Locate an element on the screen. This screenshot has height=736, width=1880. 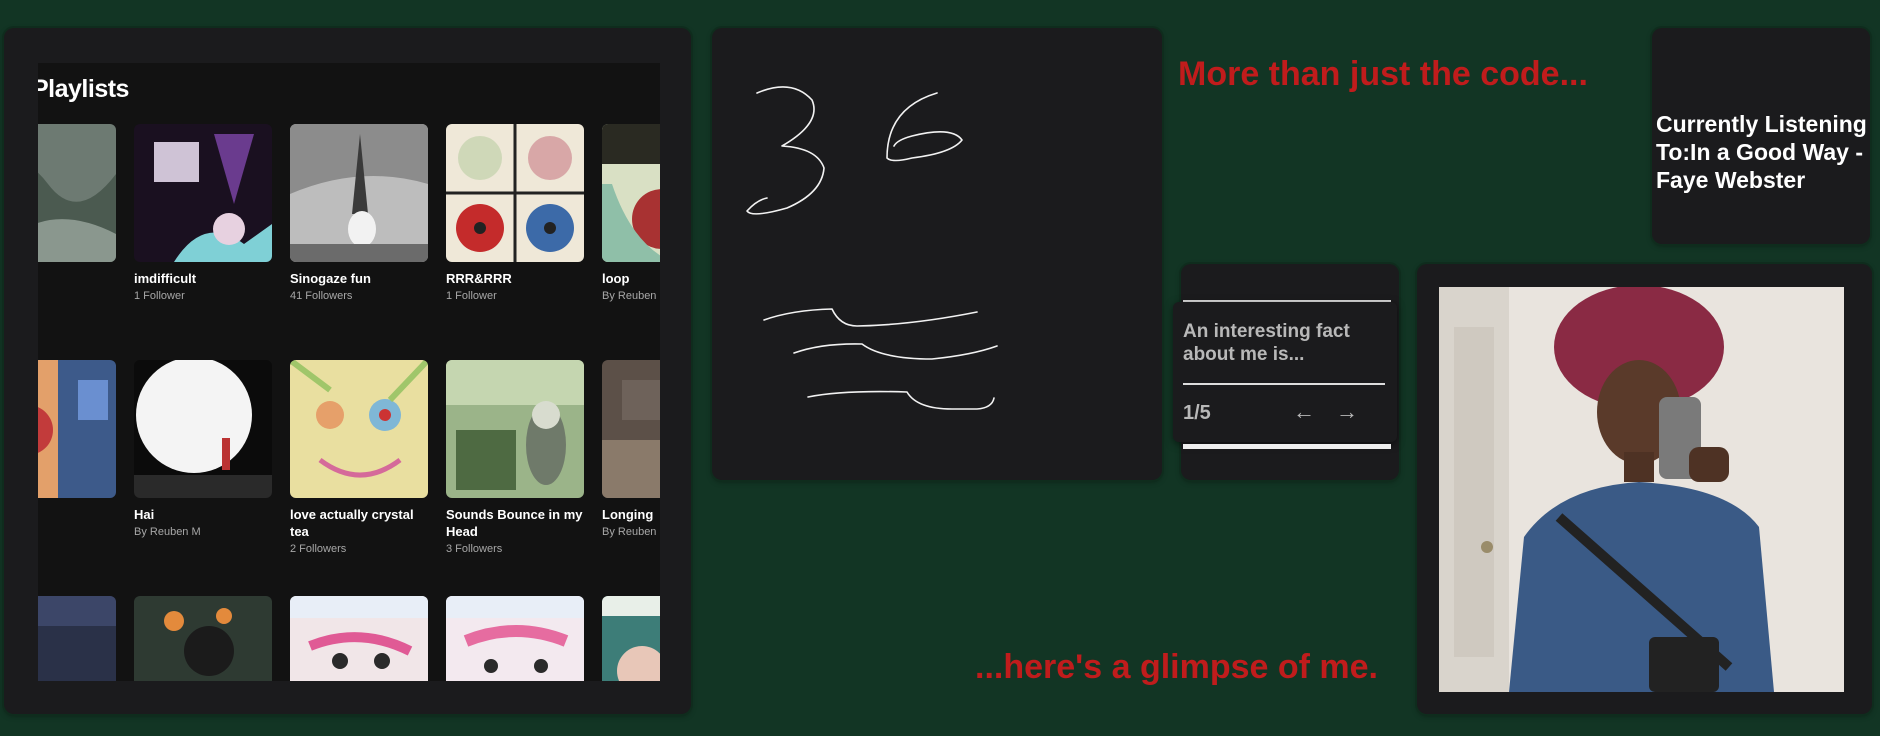
playlist-tile: ing is located at coordinates (77, 443).